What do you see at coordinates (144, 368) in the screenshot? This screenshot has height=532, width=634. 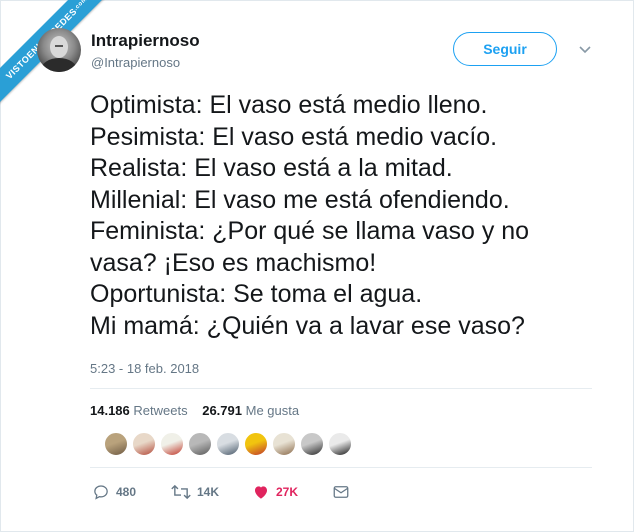 I see `timestamp: 5:23 - 18 feb. 2018` at bounding box center [144, 368].